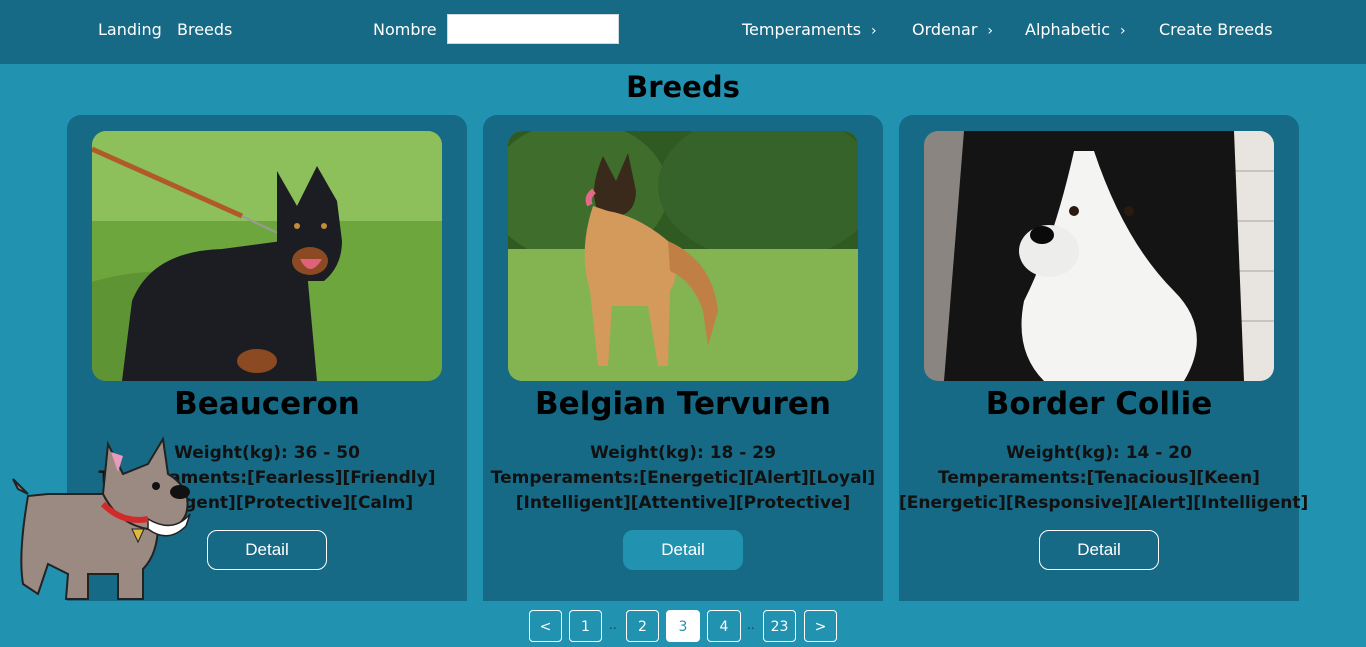  I want to click on page-button-1: 1, so click(585, 626).